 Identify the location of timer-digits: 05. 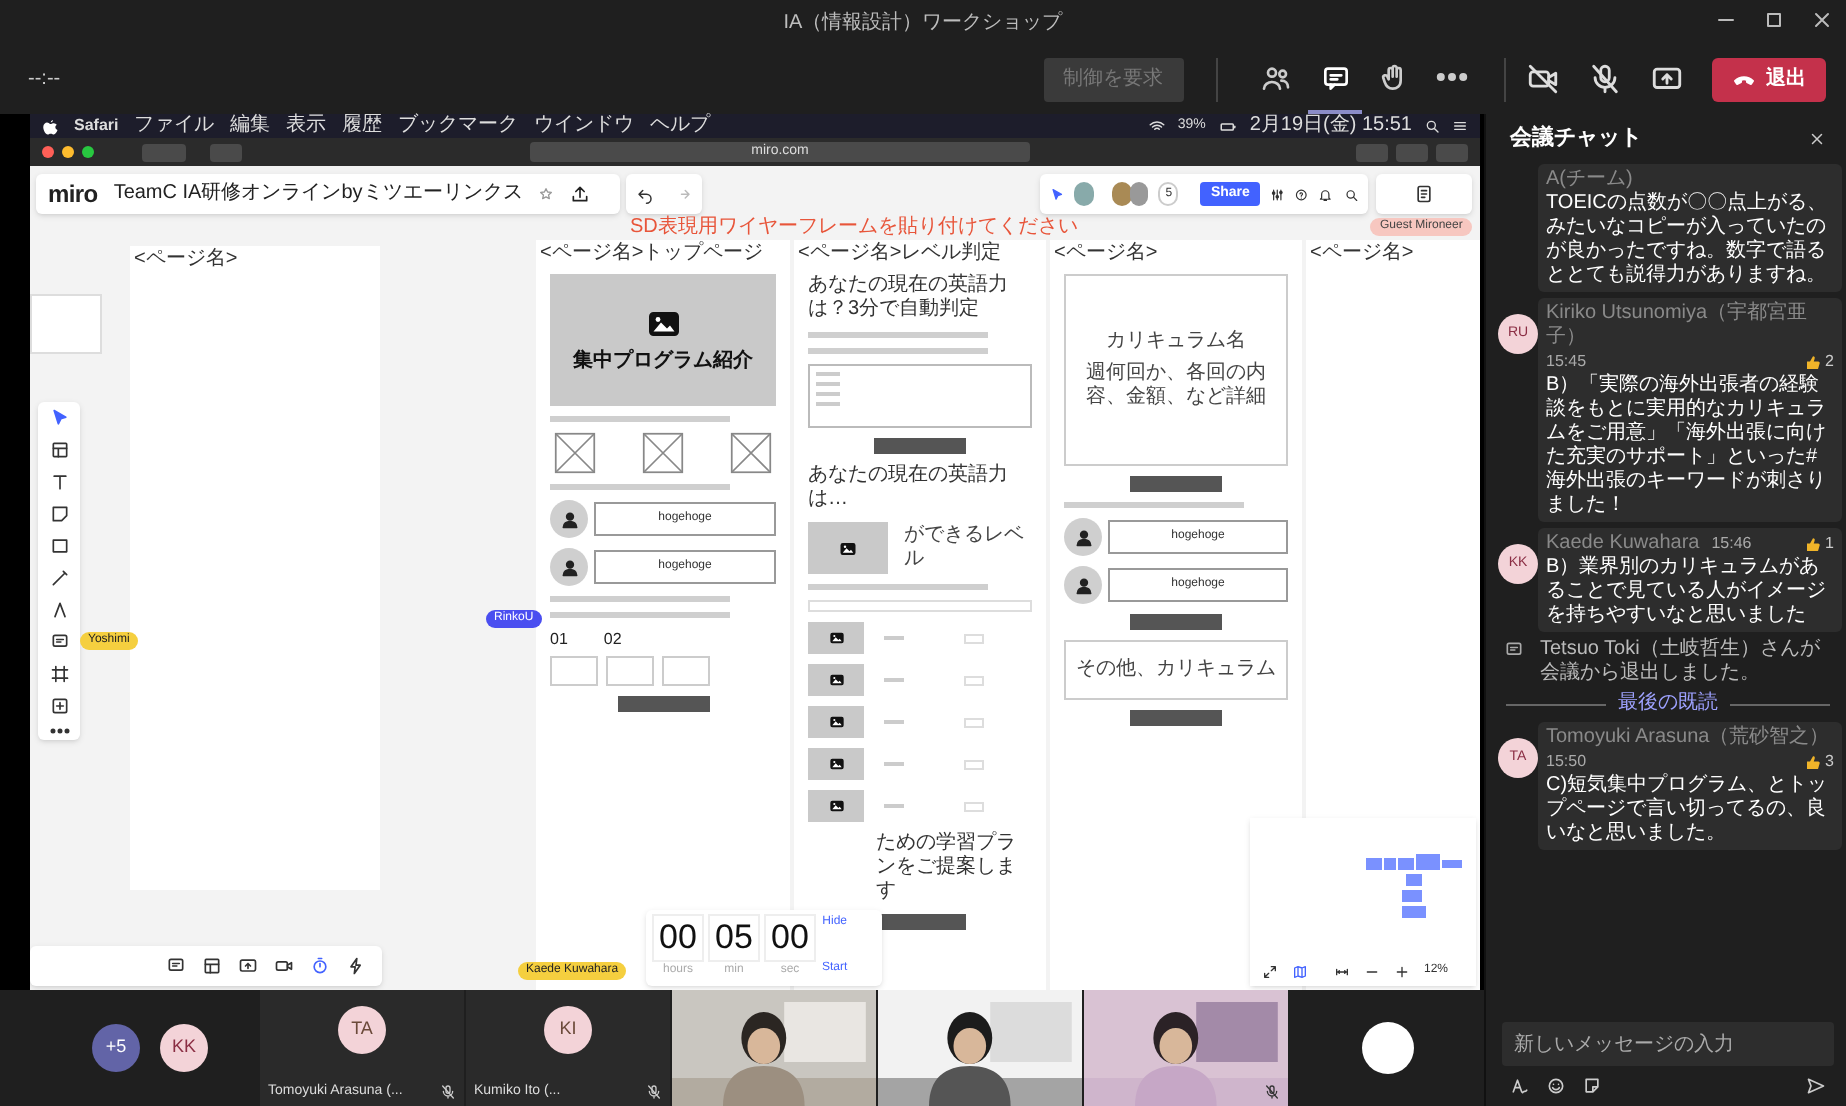
(734, 938).